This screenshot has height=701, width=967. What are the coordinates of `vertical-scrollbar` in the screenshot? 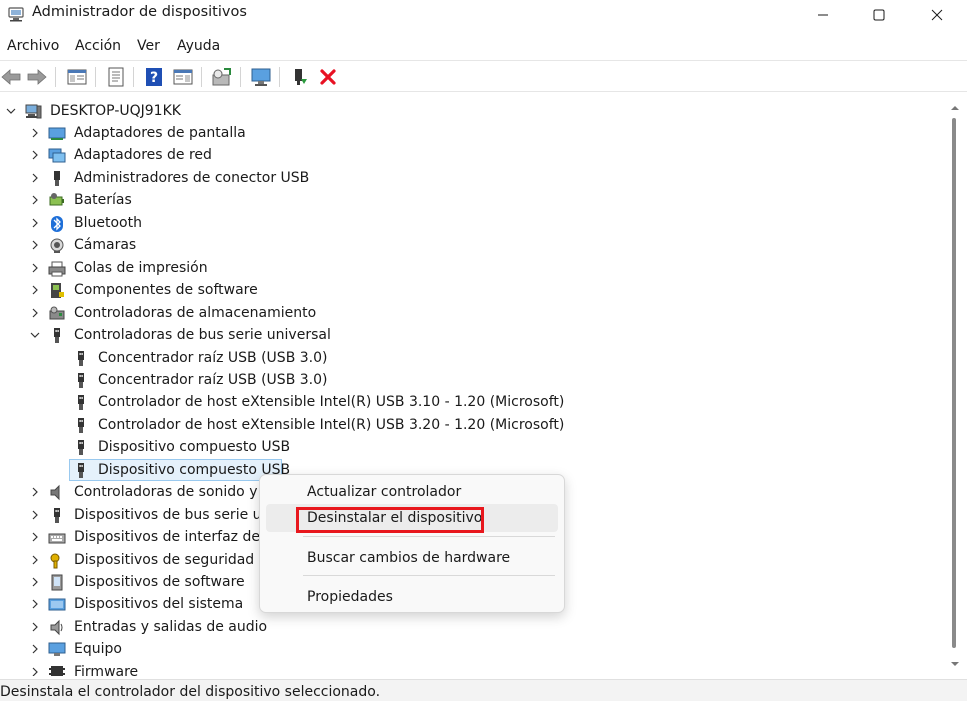 It's located at (955, 387).